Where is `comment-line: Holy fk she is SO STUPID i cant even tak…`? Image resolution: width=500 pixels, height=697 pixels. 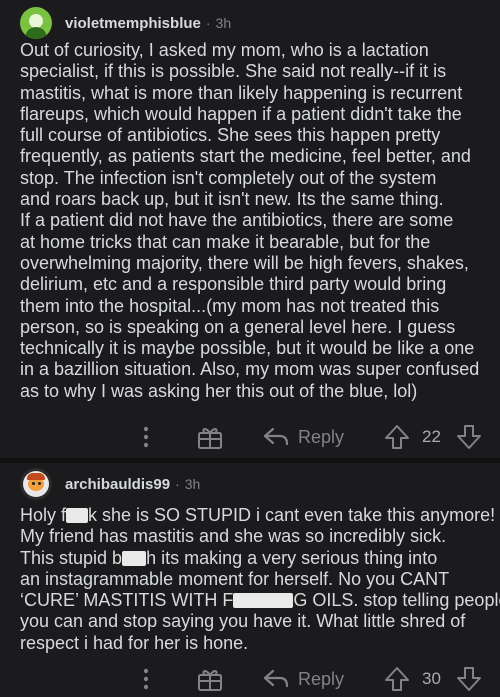
comment-line: Holy fk she is SO STUPID i cant even tak… is located at coordinates (258, 515).